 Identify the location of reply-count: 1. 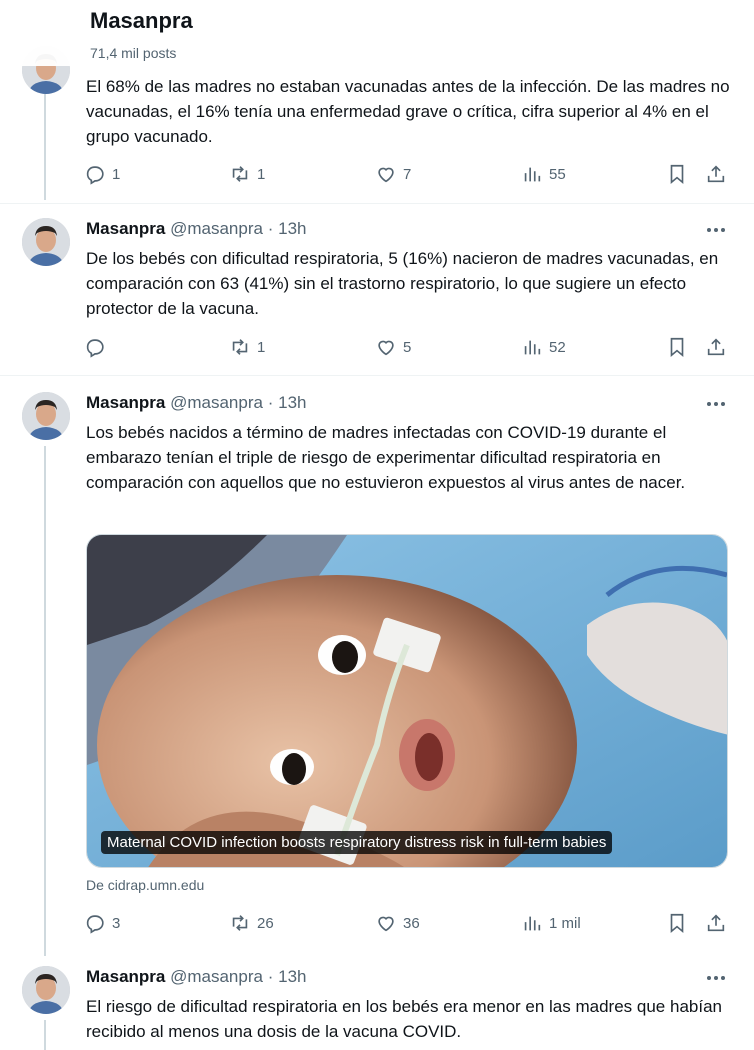
(116, 174).